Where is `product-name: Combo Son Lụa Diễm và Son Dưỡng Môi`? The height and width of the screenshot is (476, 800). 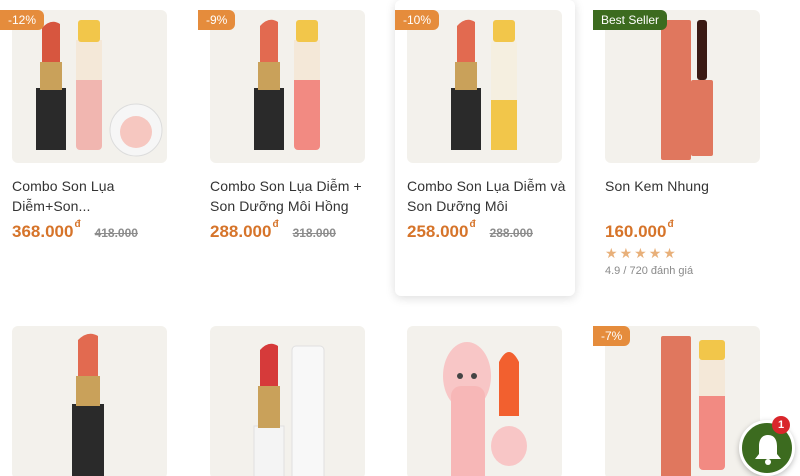
product-name: Combo Son Lụa Diễm và Son Dưỡng Môi is located at coordinates (489, 196).